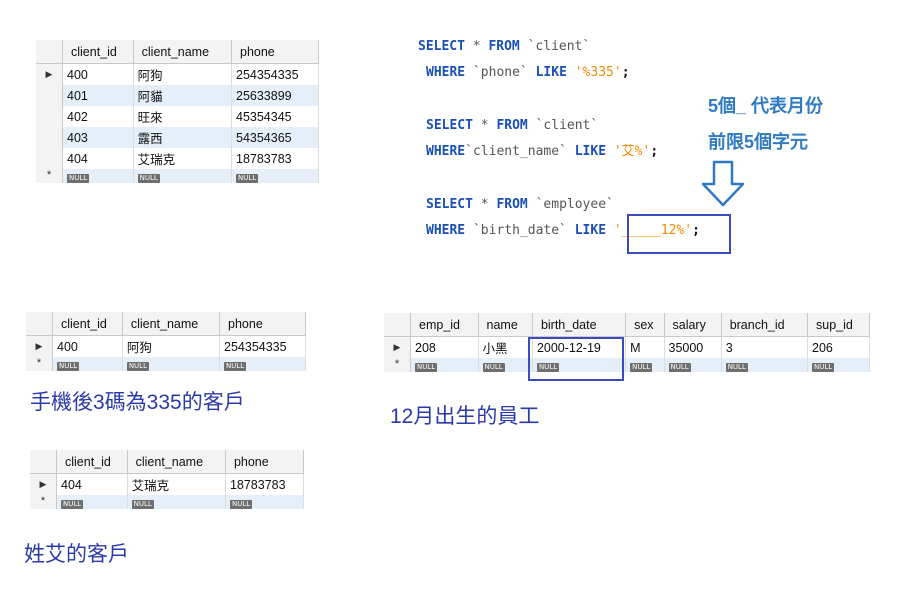 Image resolution: width=907 pixels, height=596 pixels. Describe the element at coordinates (444, 347) in the screenshot. I see `cell: 208` at that location.